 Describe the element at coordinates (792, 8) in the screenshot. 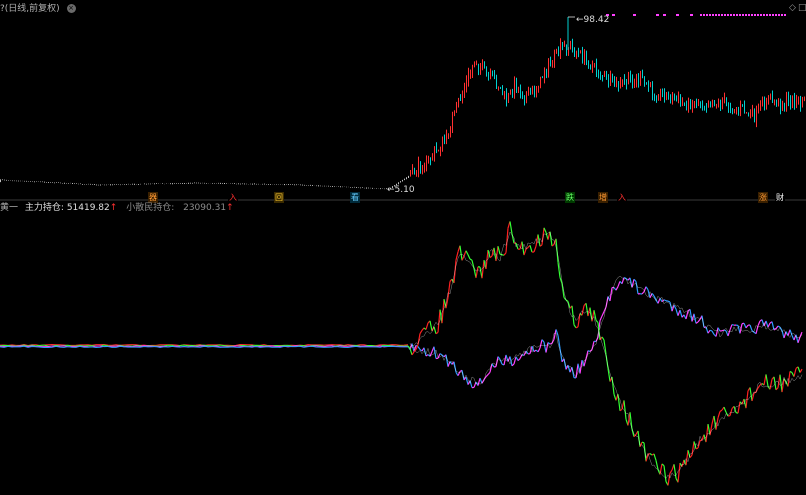

I see `diamond-icon: ◇` at that location.